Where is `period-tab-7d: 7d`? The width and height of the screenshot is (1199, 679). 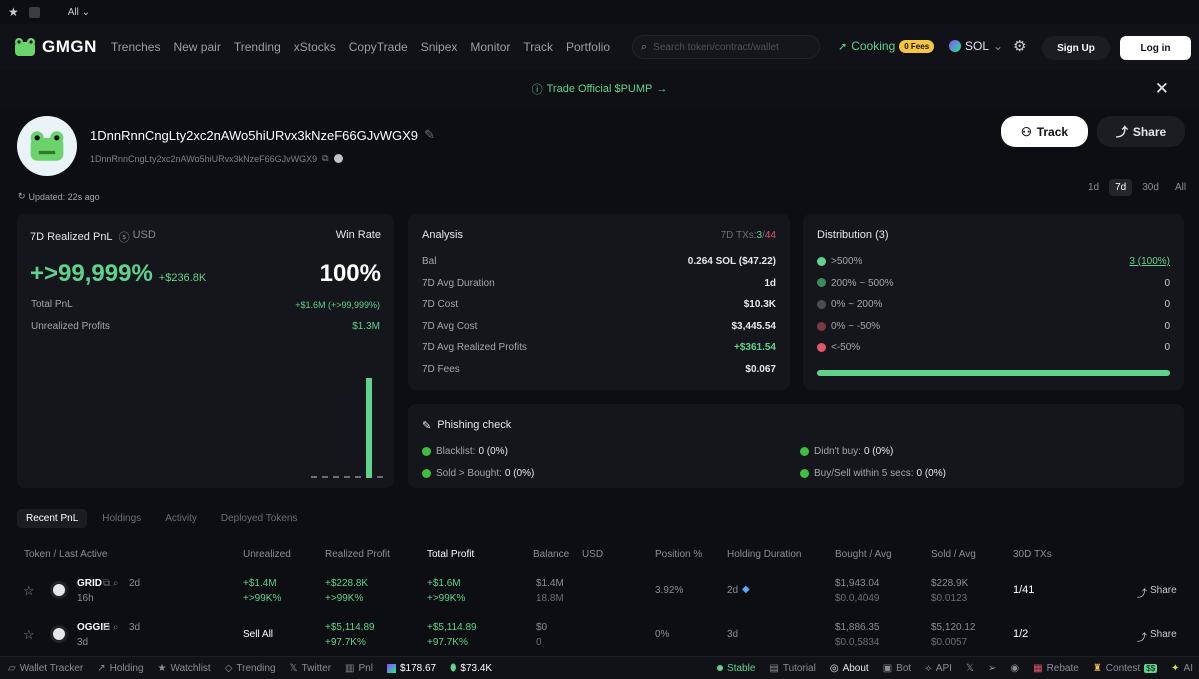 period-tab-7d: 7d is located at coordinates (1121, 187).